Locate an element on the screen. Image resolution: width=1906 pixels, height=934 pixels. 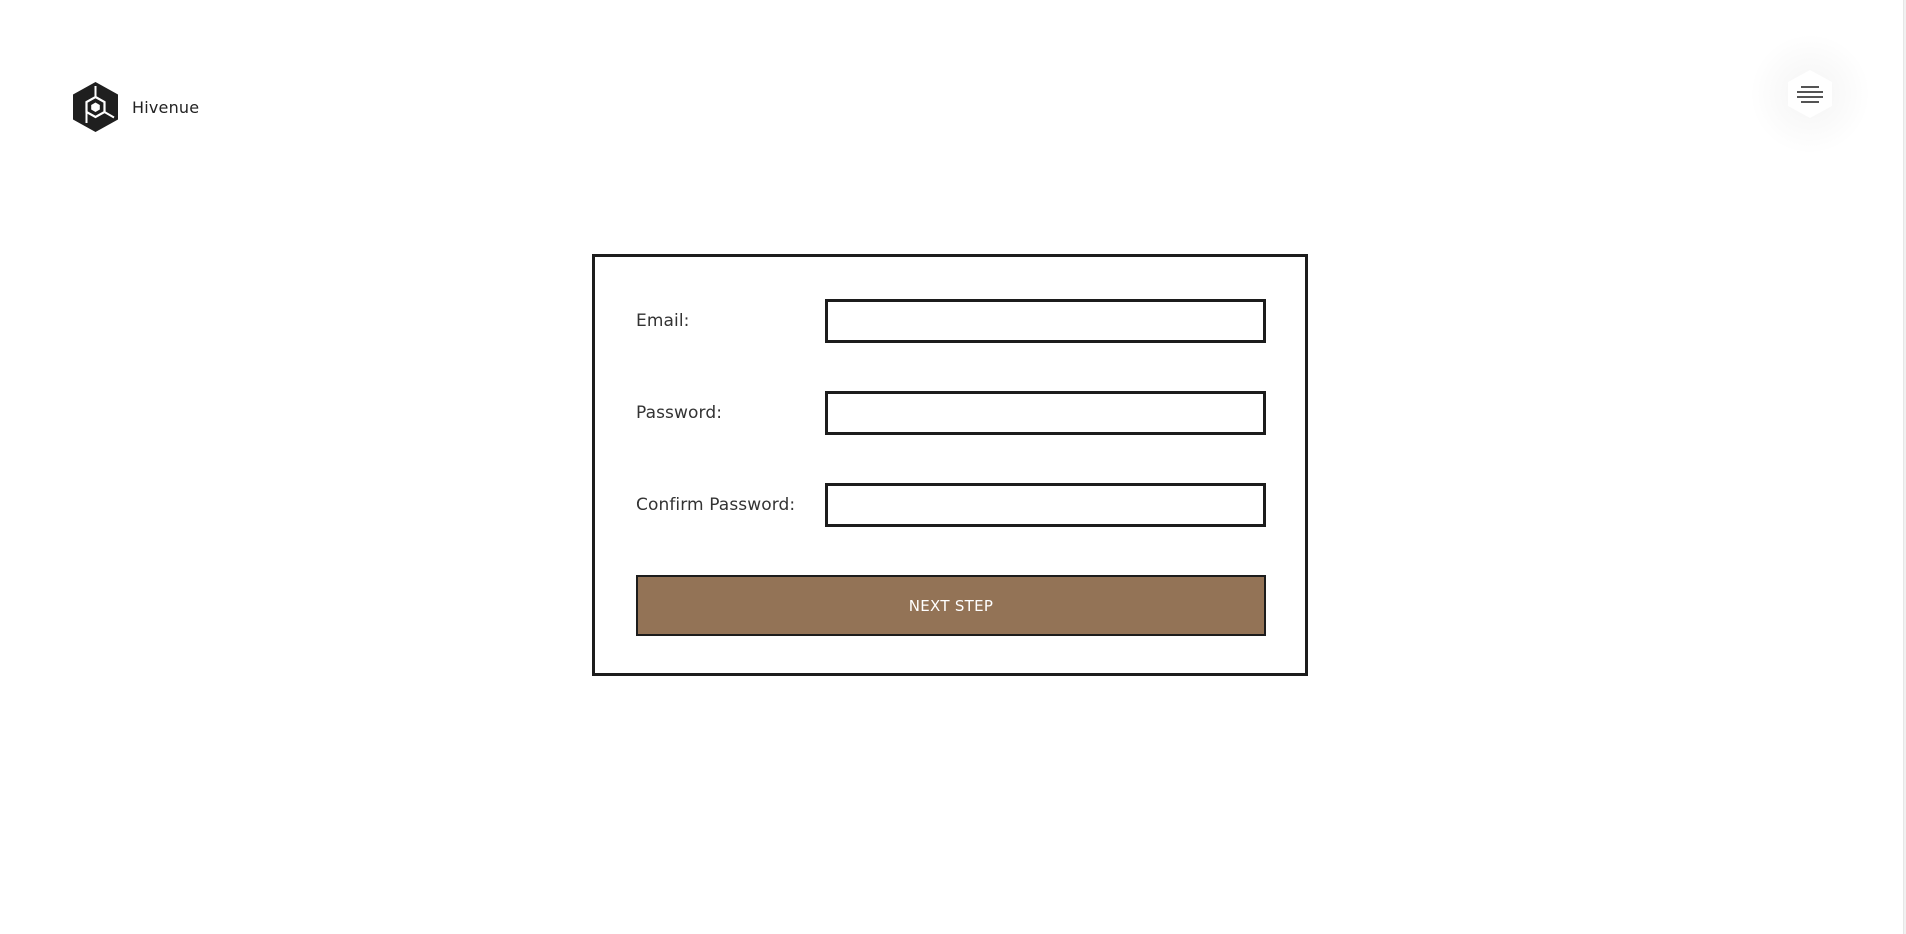
email-row: Email: is located at coordinates (951, 321).